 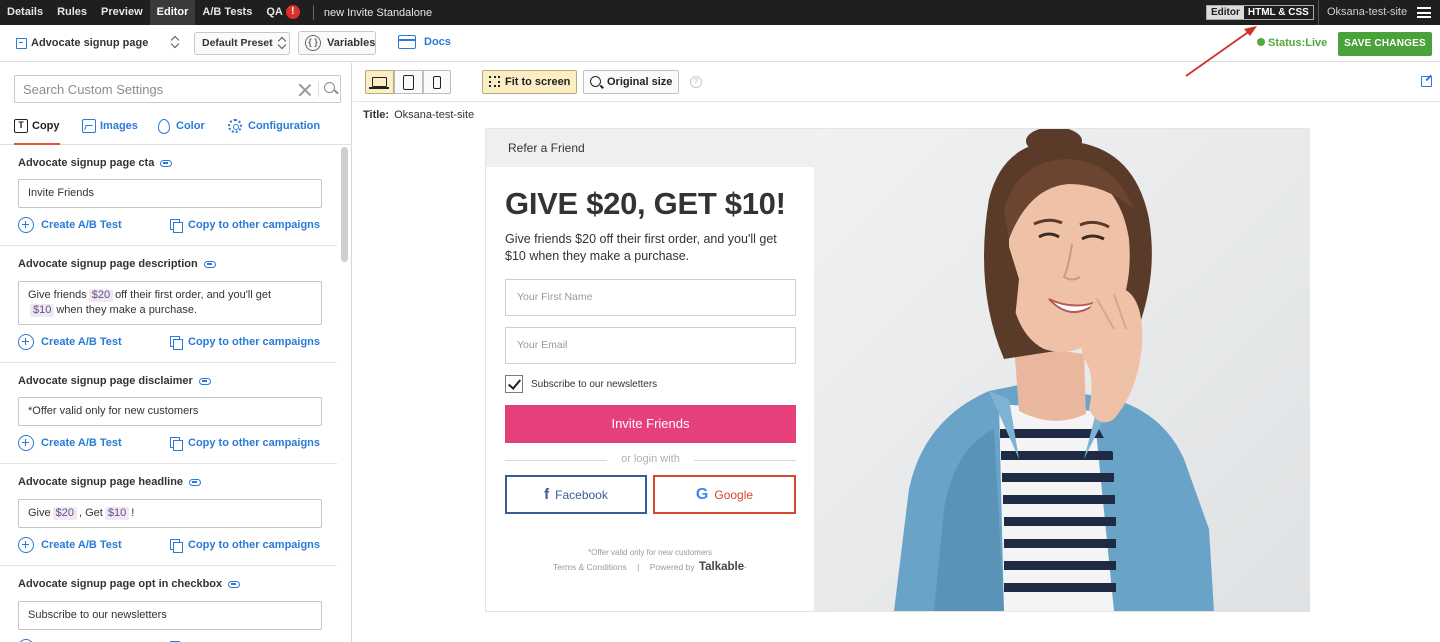 What do you see at coordinates (696, 82) in the screenshot?
I see `help-icon: ?` at bounding box center [696, 82].